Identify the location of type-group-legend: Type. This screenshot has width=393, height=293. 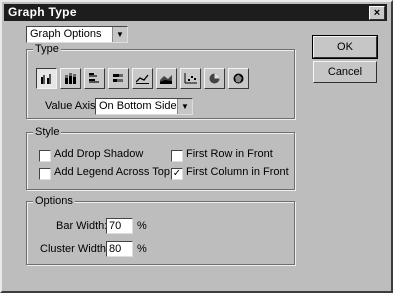
(47, 49).